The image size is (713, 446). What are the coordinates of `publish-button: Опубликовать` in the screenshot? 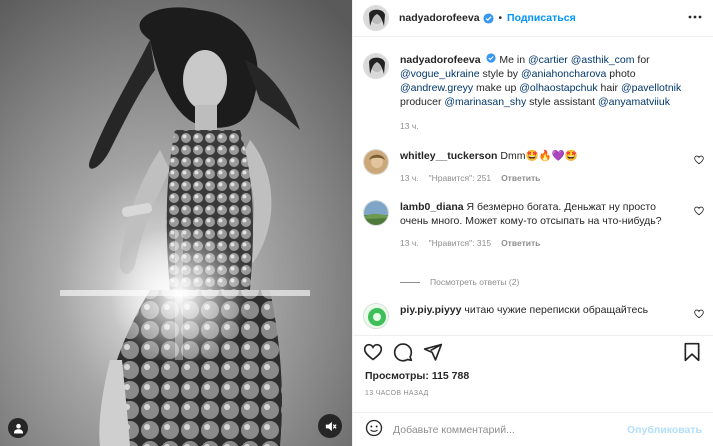 It's located at (664, 430).